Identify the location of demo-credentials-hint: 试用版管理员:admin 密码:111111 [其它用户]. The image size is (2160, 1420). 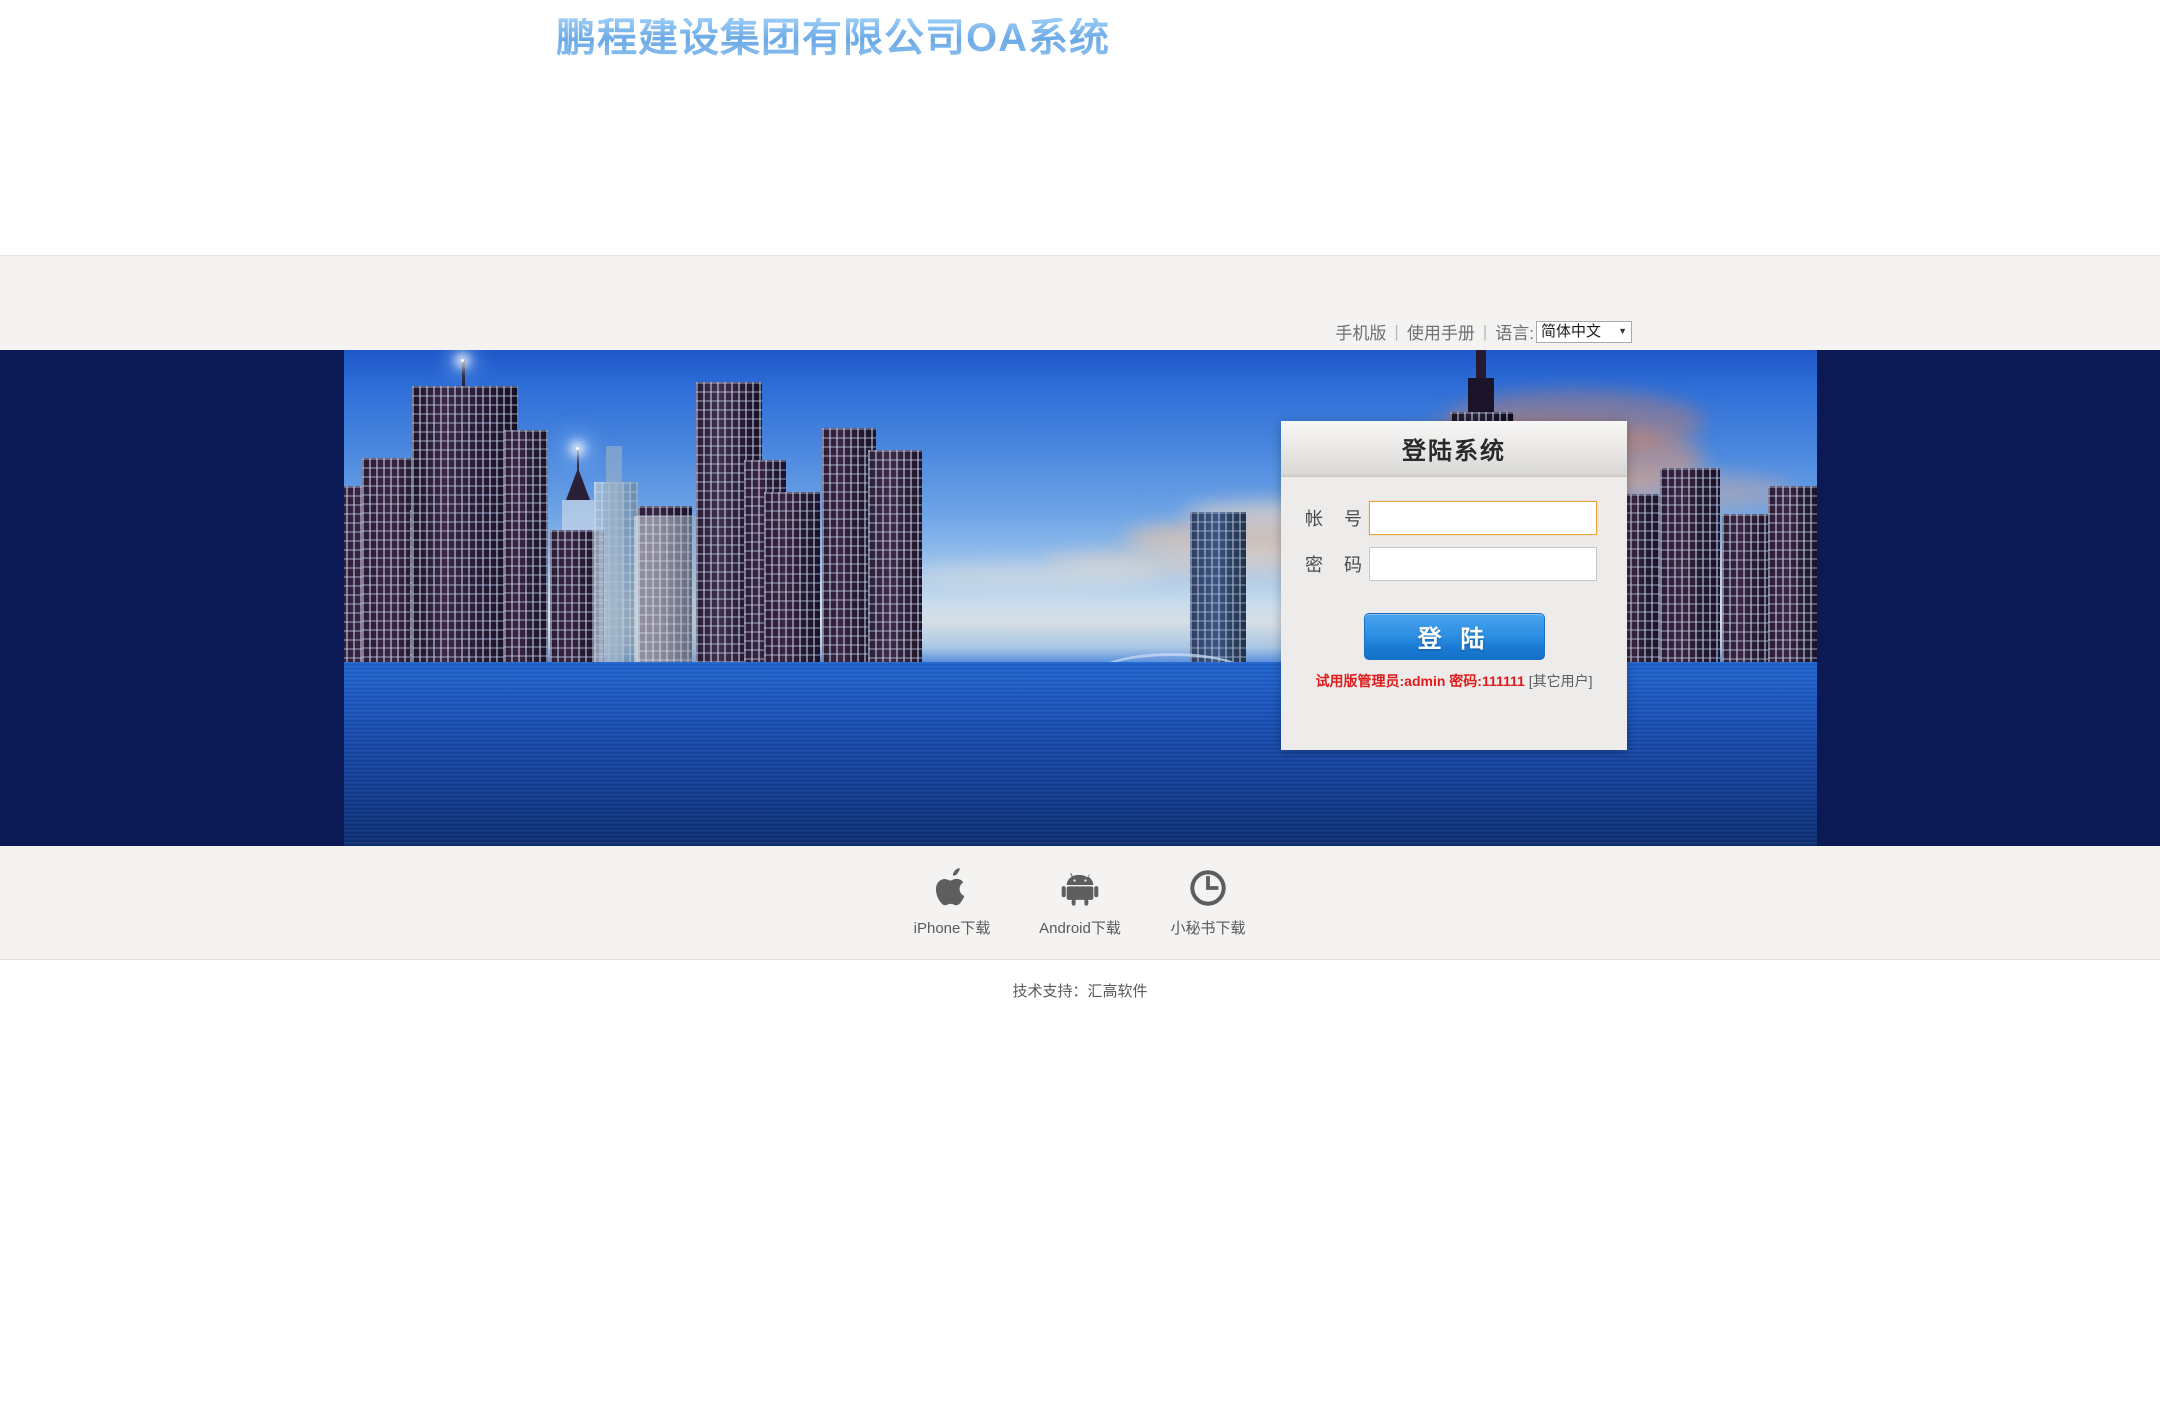
(1454, 681).